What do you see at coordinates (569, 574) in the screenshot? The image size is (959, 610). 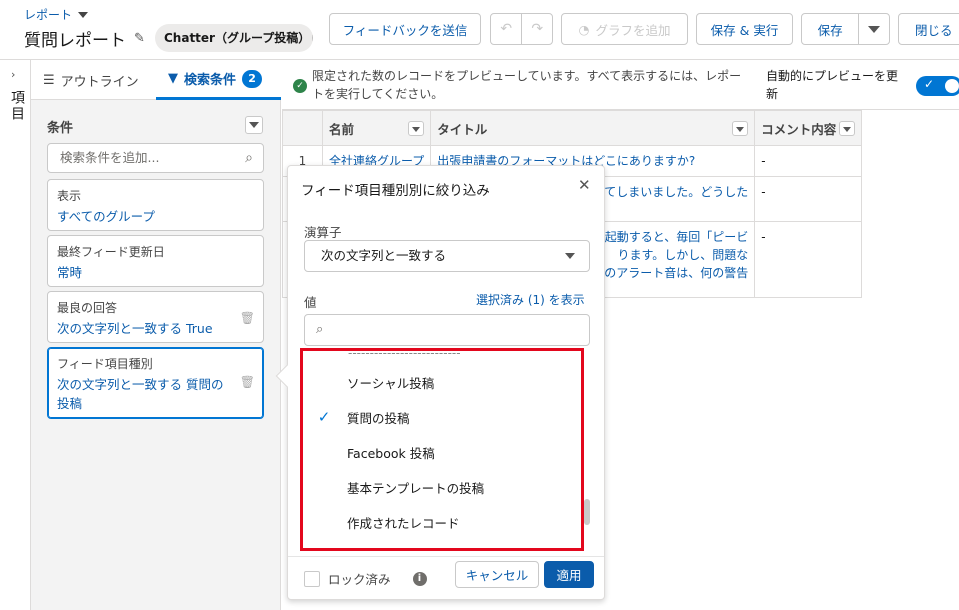 I see `apply-button: 適用` at bounding box center [569, 574].